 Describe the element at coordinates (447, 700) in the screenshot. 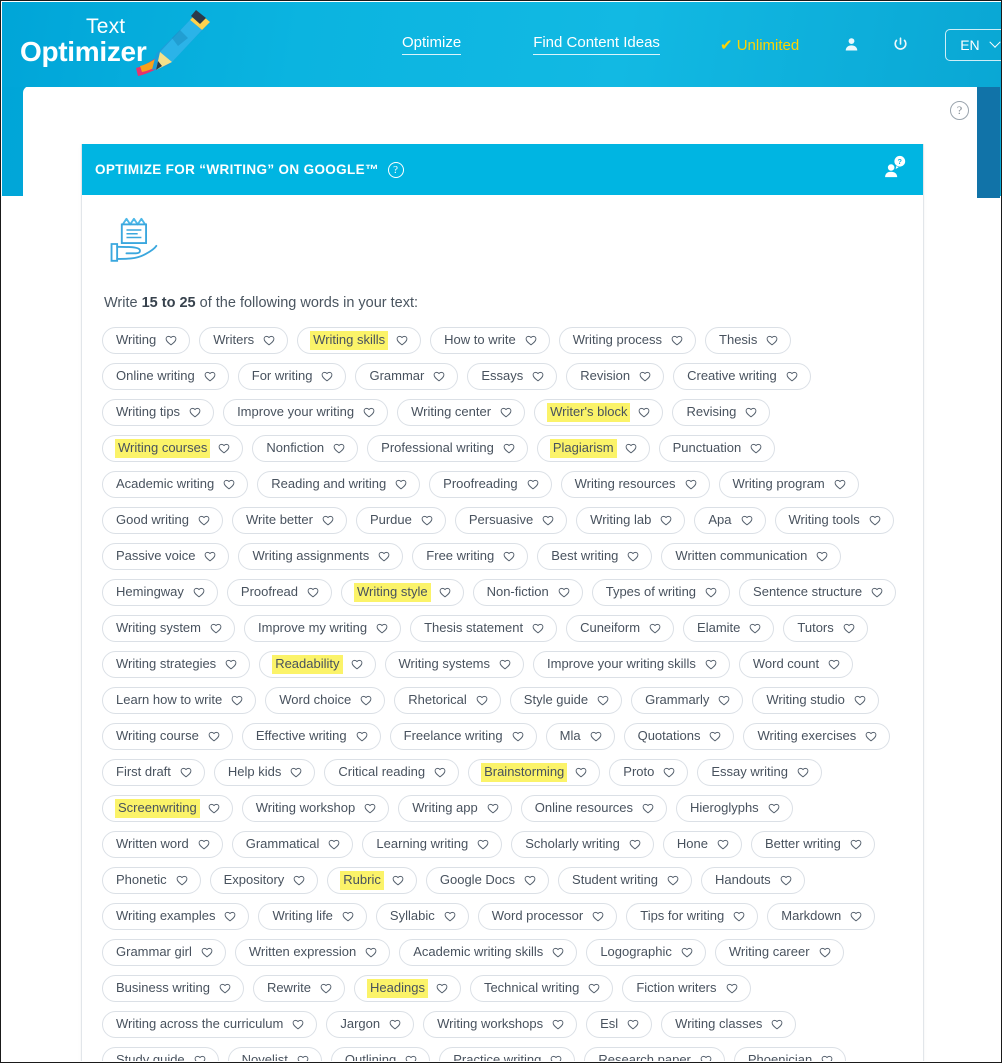

I see `keyword-chip: Rhetorical` at that location.